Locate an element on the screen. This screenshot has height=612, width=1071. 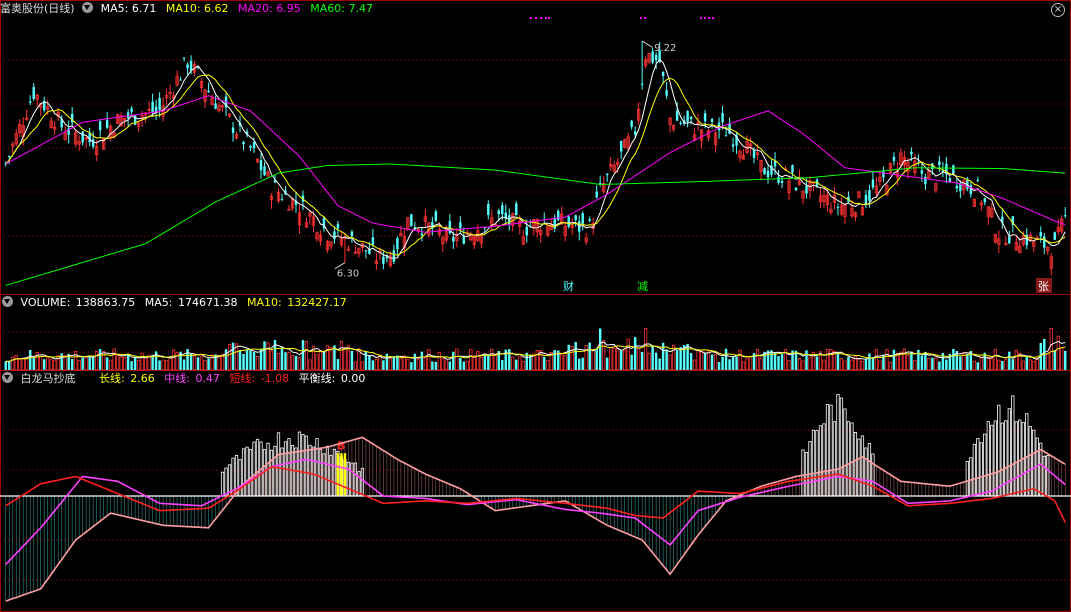
close-icon: × is located at coordinates (1058, 10).